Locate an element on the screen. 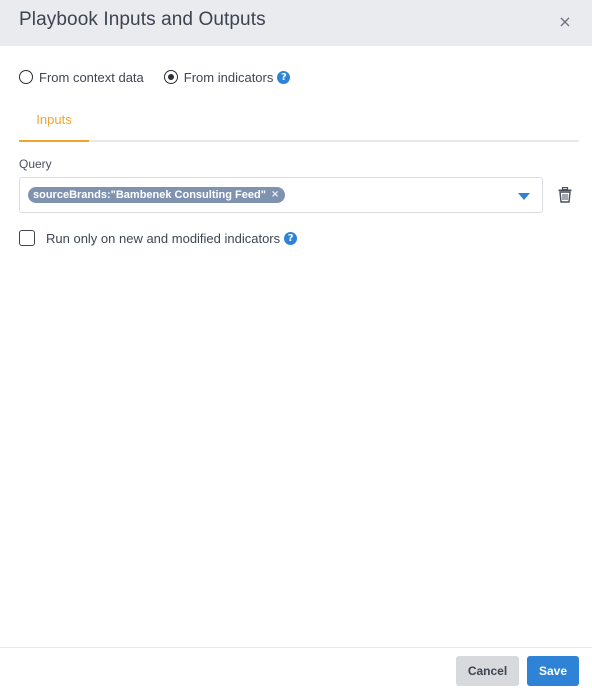  tab-inputs-label: Inputs is located at coordinates (54, 119).